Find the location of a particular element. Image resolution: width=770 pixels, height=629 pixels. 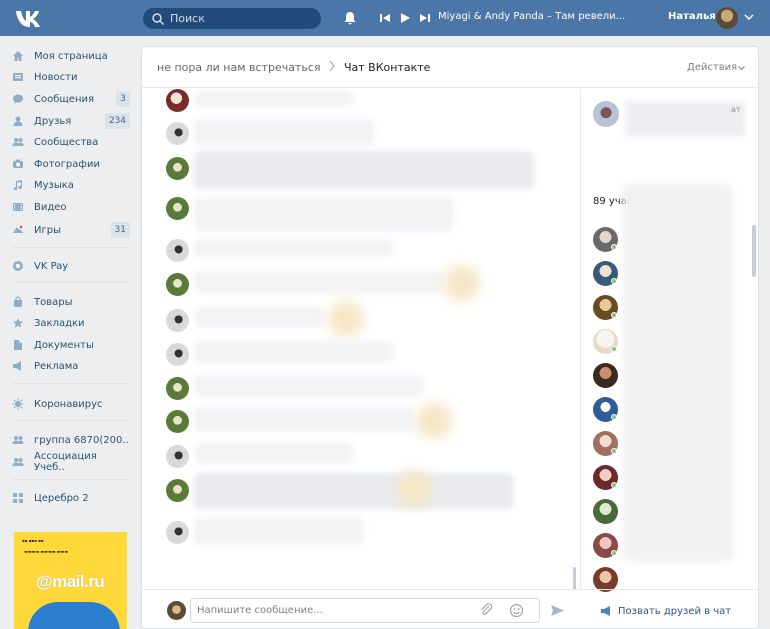

ad-brand: @mail.ru is located at coordinates (70, 581).